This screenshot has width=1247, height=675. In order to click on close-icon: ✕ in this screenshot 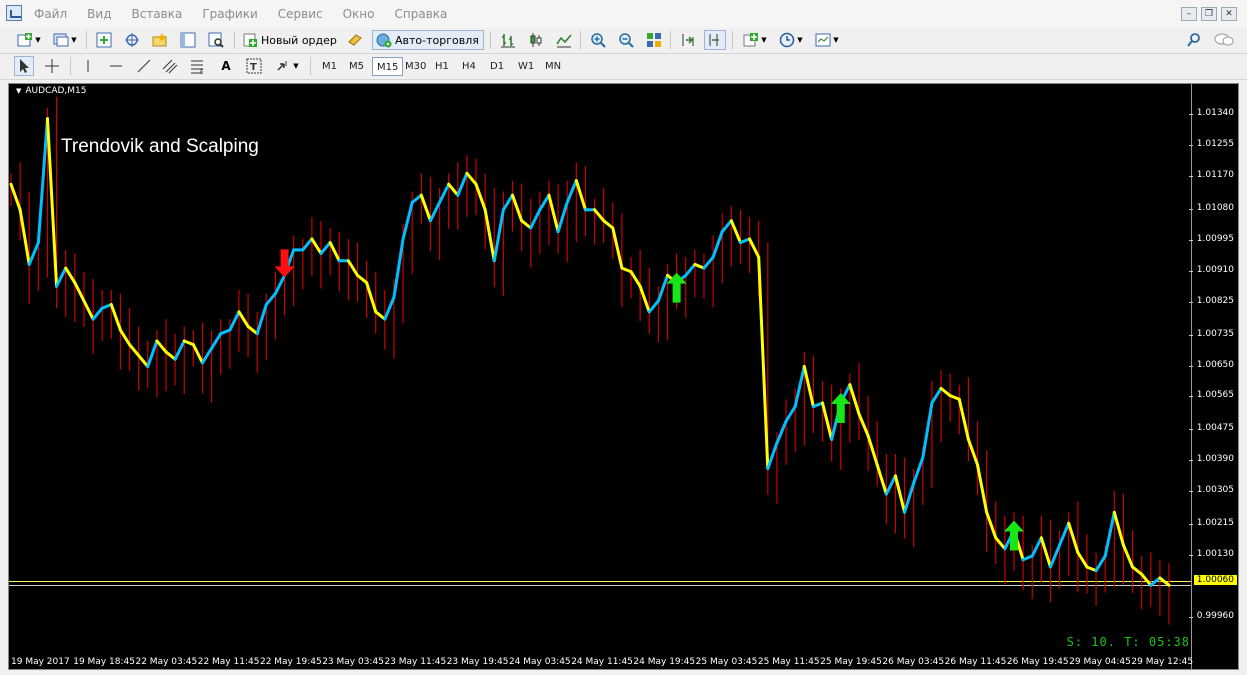, I will do `click(1229, 14)`.